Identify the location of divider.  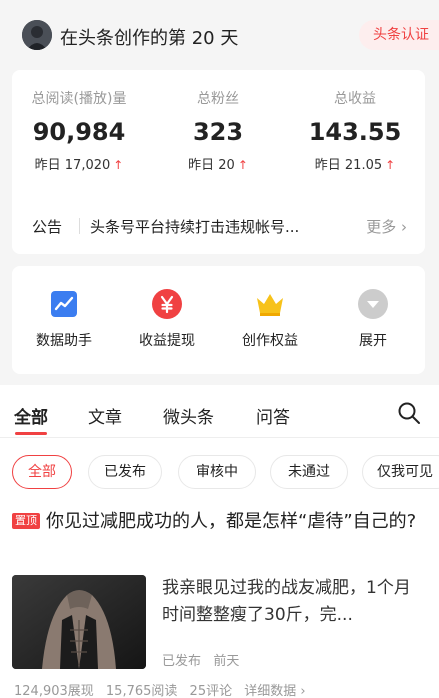
(219, 437).